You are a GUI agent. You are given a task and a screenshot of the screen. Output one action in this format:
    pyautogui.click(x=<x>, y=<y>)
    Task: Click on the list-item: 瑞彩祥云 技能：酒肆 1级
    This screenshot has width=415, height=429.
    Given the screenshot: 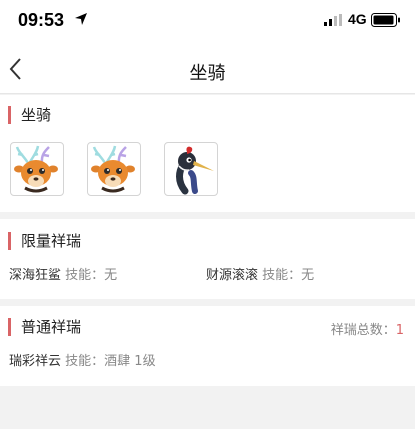 What is the action you would take?
    pyautogui.click(x=82, y=359)
    